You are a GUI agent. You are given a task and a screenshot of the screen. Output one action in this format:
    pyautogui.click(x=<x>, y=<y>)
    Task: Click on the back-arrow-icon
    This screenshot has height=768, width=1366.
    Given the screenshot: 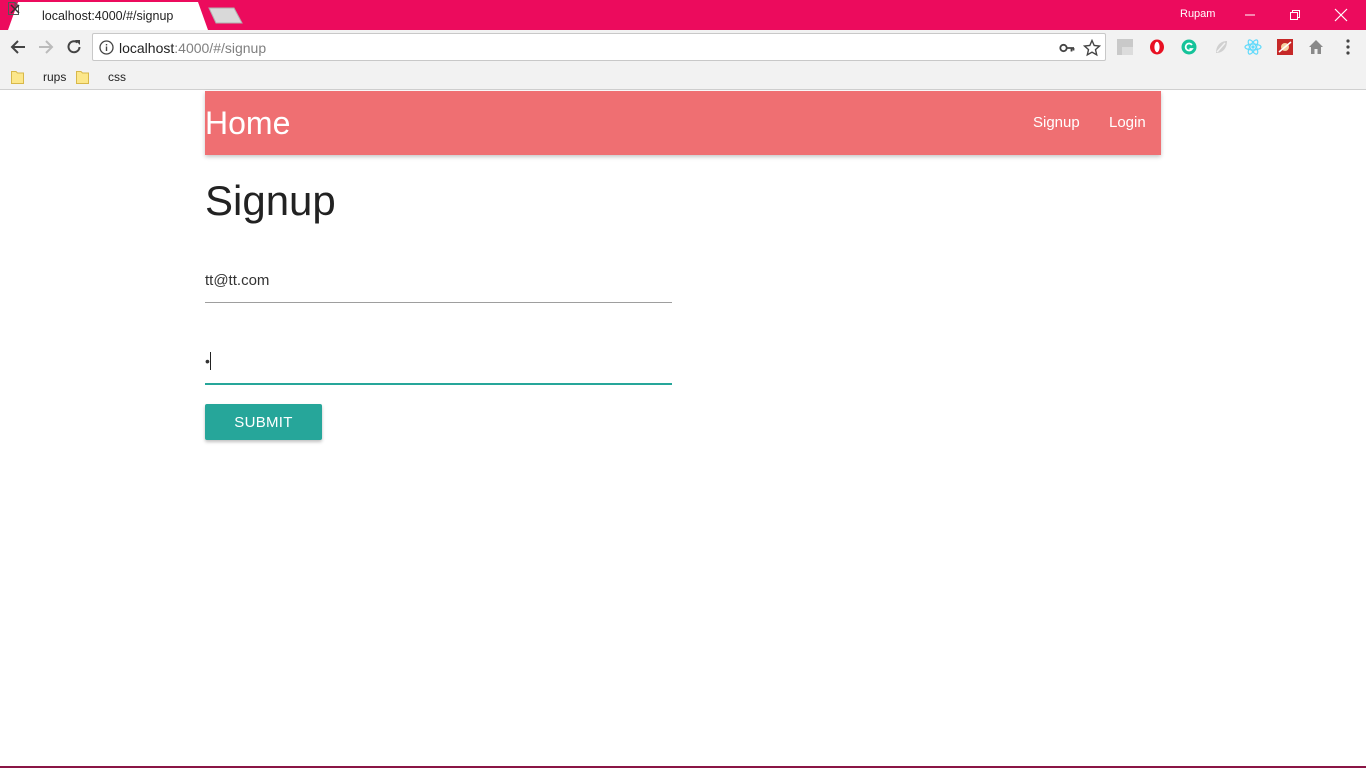 What is the action you would take?
    pyautogui.click(x=17, y=47)
    